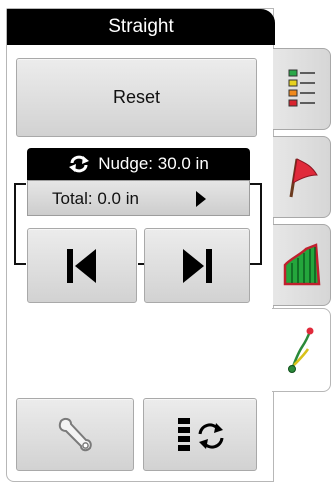 This screenshot has height=489, width=334. I want to click on swath-cycle-button, so click(200, 434).